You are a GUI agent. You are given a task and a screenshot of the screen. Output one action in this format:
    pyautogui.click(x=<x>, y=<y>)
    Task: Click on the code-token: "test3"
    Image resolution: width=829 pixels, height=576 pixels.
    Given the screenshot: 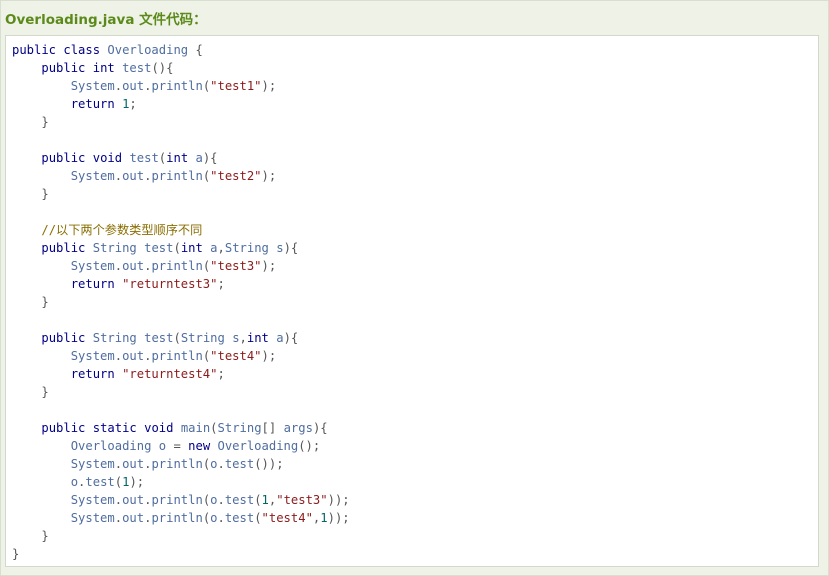 What is the action you would take?
    pyautogui.click(x=236, y=266)
    